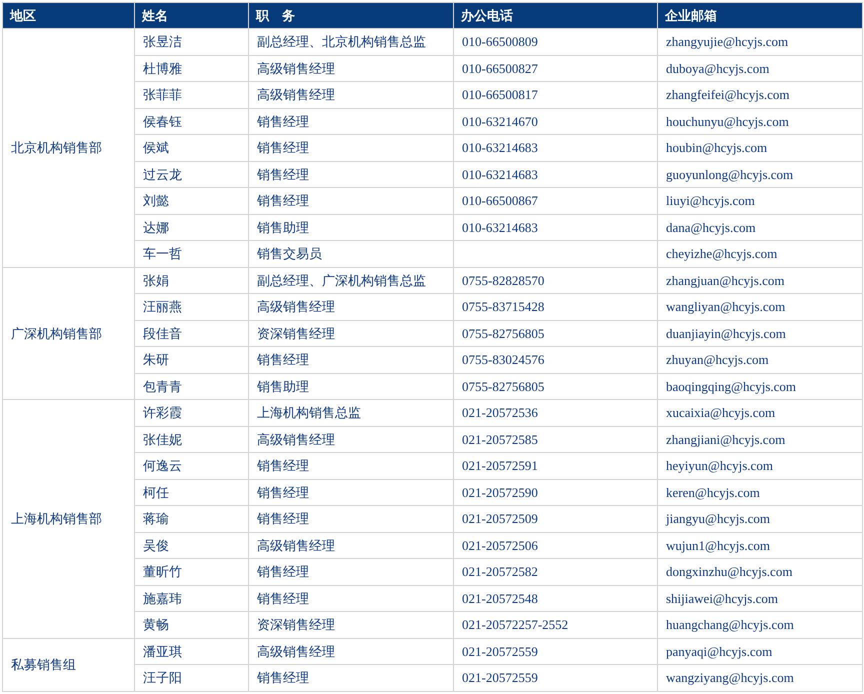 This screenshot has height=694, width=864. Describe the element at coordinates (760, 465) in the screenshot. I see `email-cell: heyiyun@hcyjs.com` at that location.